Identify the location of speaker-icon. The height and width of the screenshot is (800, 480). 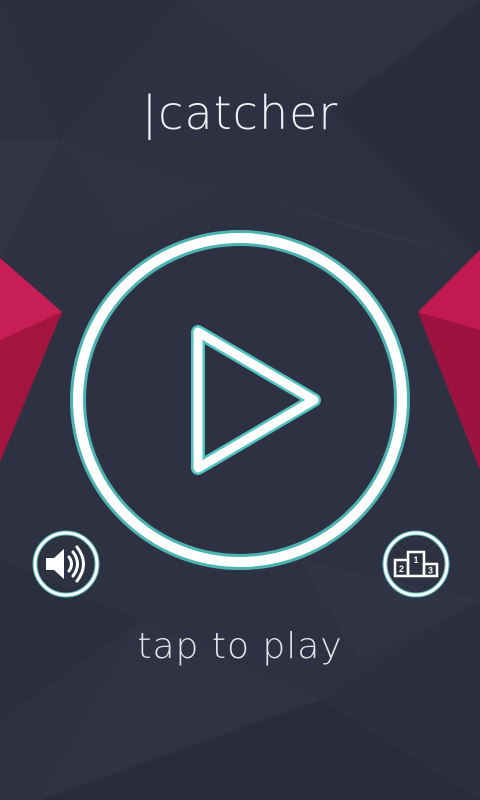
(65, 564).